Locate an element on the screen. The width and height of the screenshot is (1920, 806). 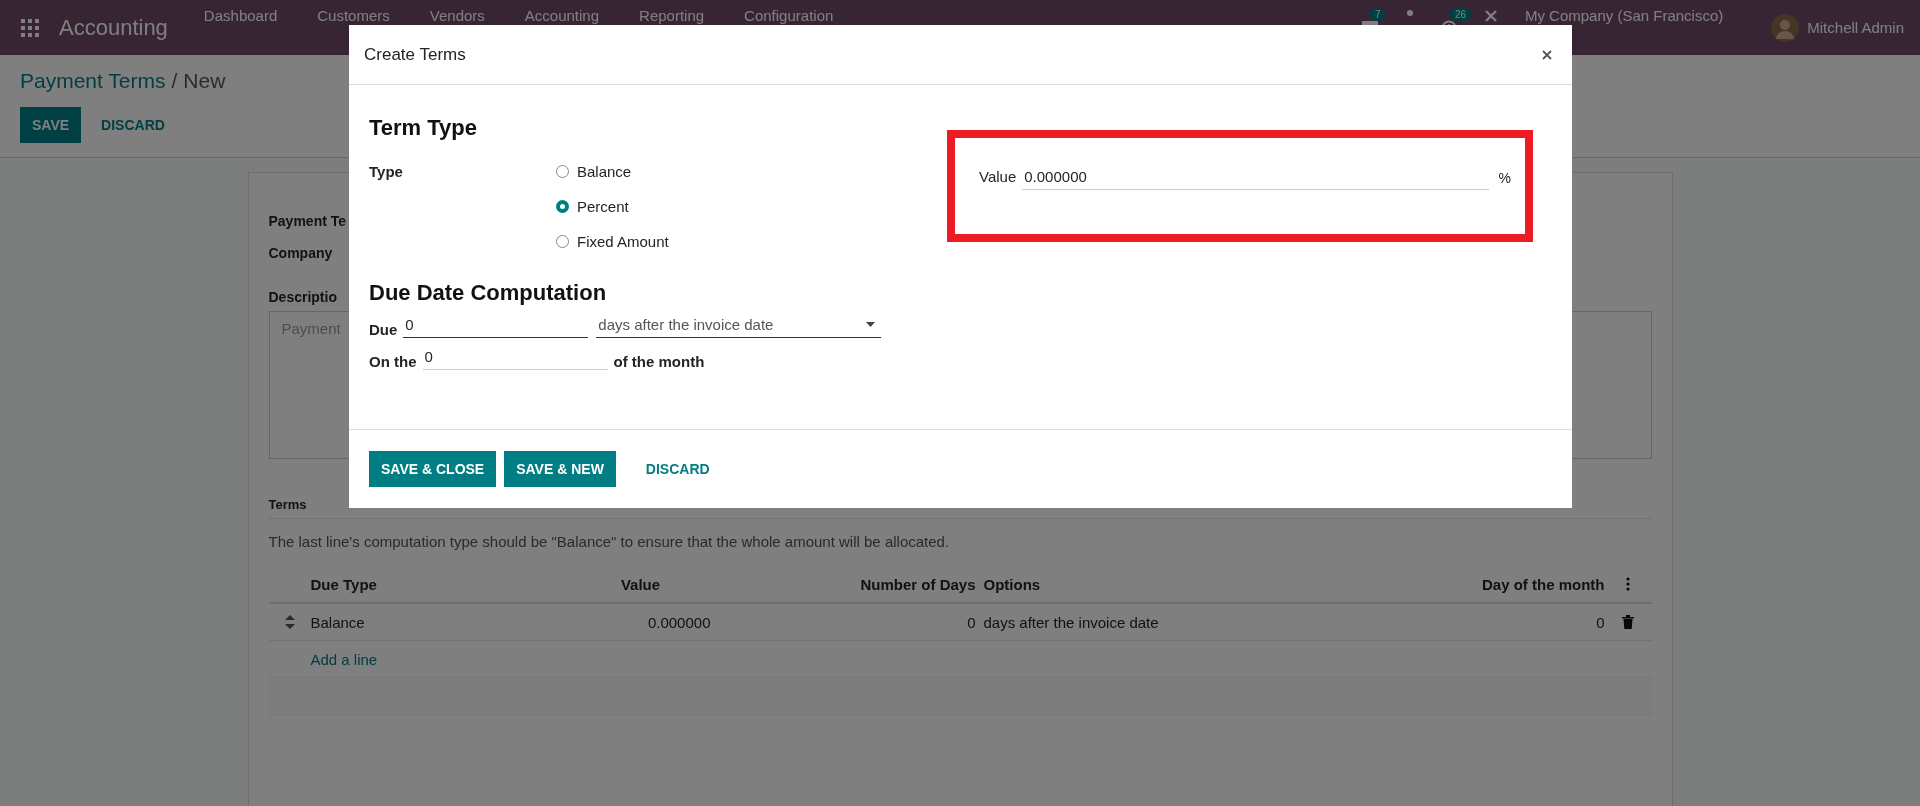
column-header: Options is located at coordinates (1187, 584).